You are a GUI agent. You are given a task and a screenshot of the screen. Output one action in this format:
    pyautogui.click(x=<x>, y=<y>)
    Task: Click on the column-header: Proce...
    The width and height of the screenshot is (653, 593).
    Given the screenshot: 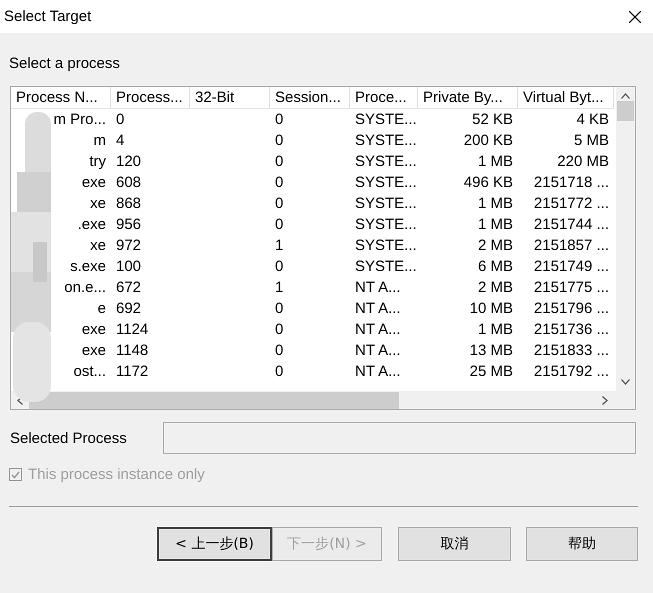 What is the action you would take?
    pyautogui.click(x=384, y=98)
    